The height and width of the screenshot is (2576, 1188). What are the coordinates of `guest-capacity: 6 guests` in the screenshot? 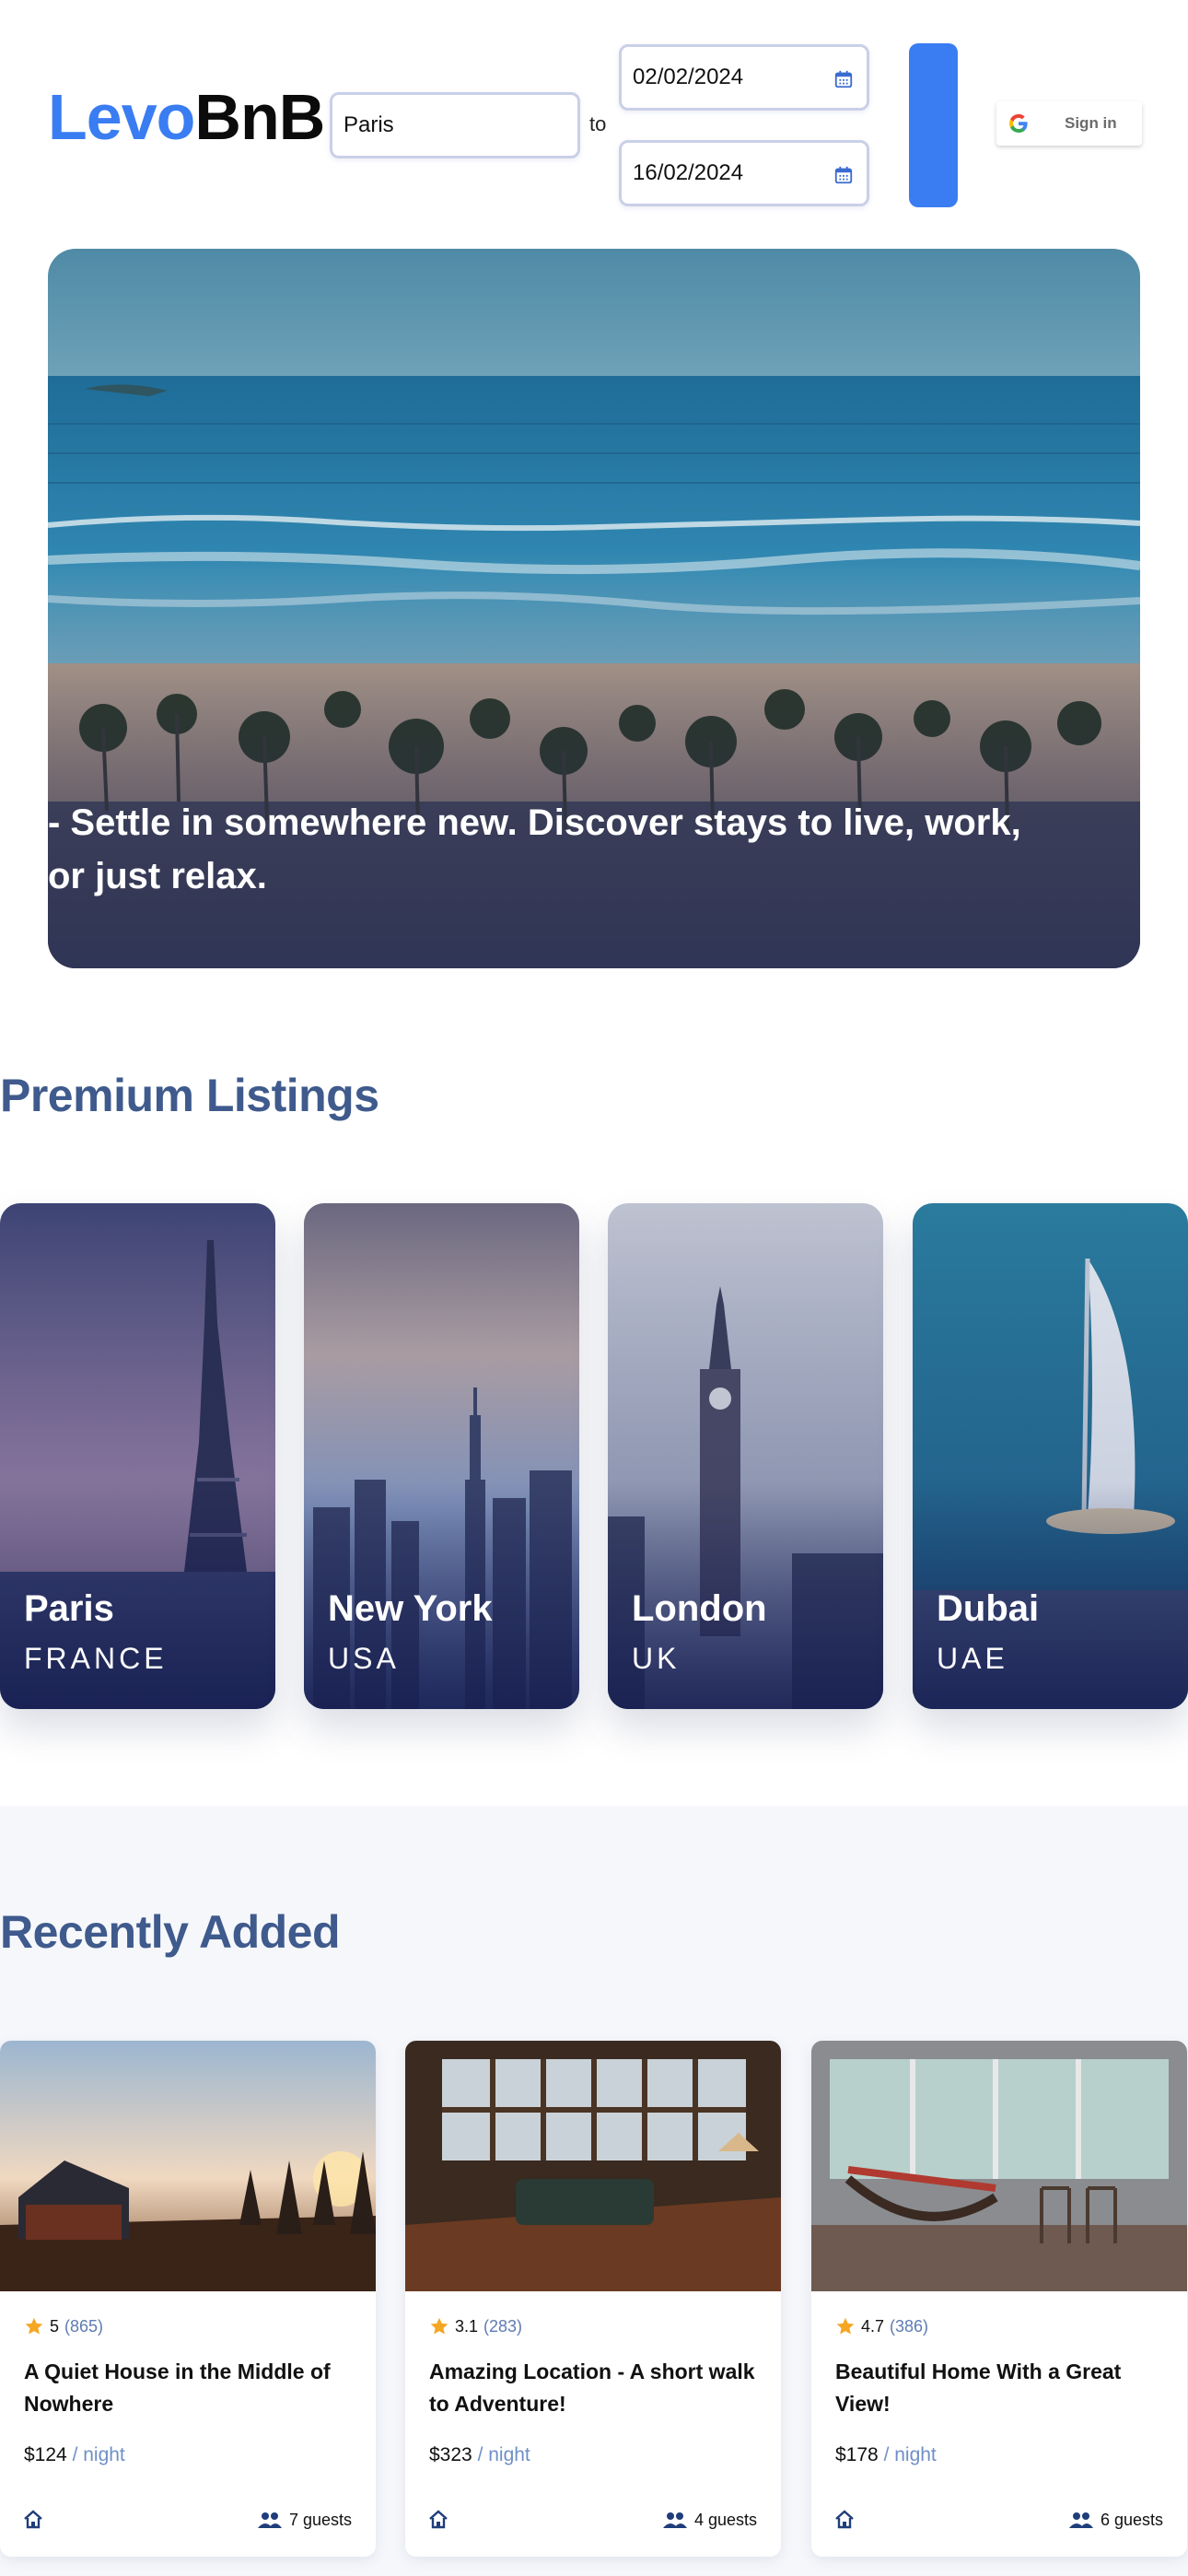 It's located at (1115, 2520).